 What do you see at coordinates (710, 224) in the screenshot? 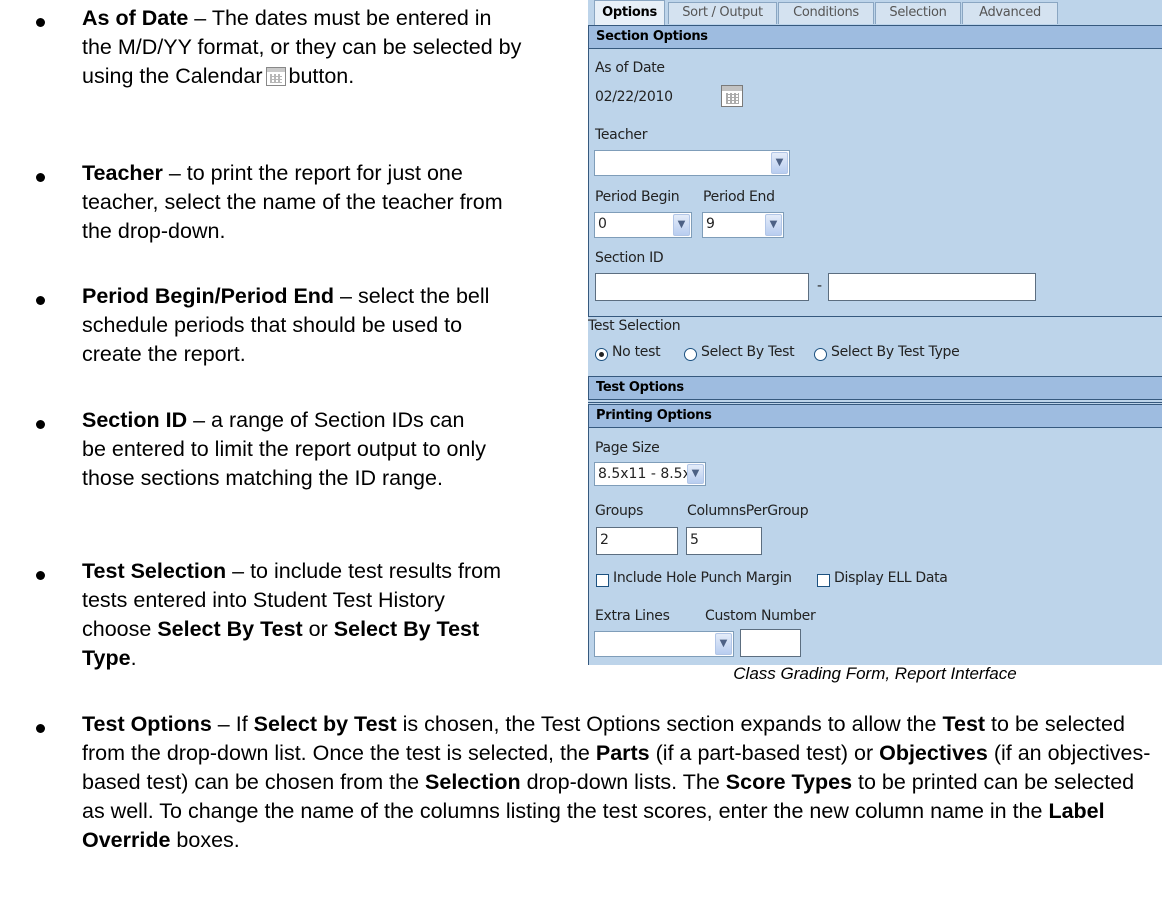
I see `period-end-value: 9` at bounding box center [710, 224].